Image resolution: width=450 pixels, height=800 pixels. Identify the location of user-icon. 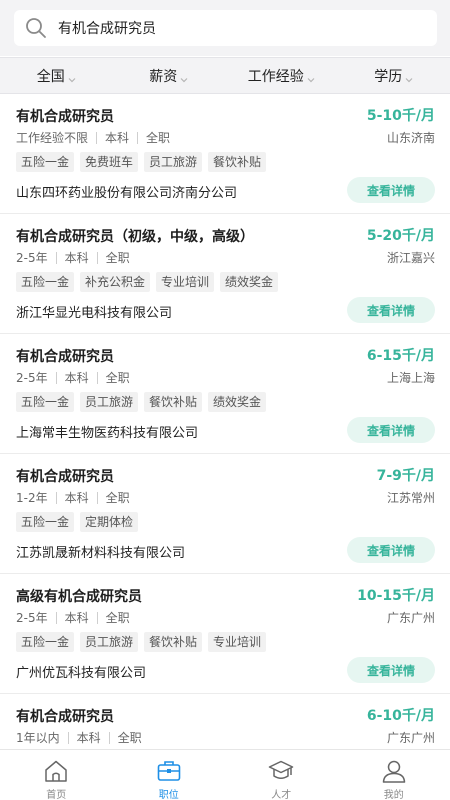
(394, 771).